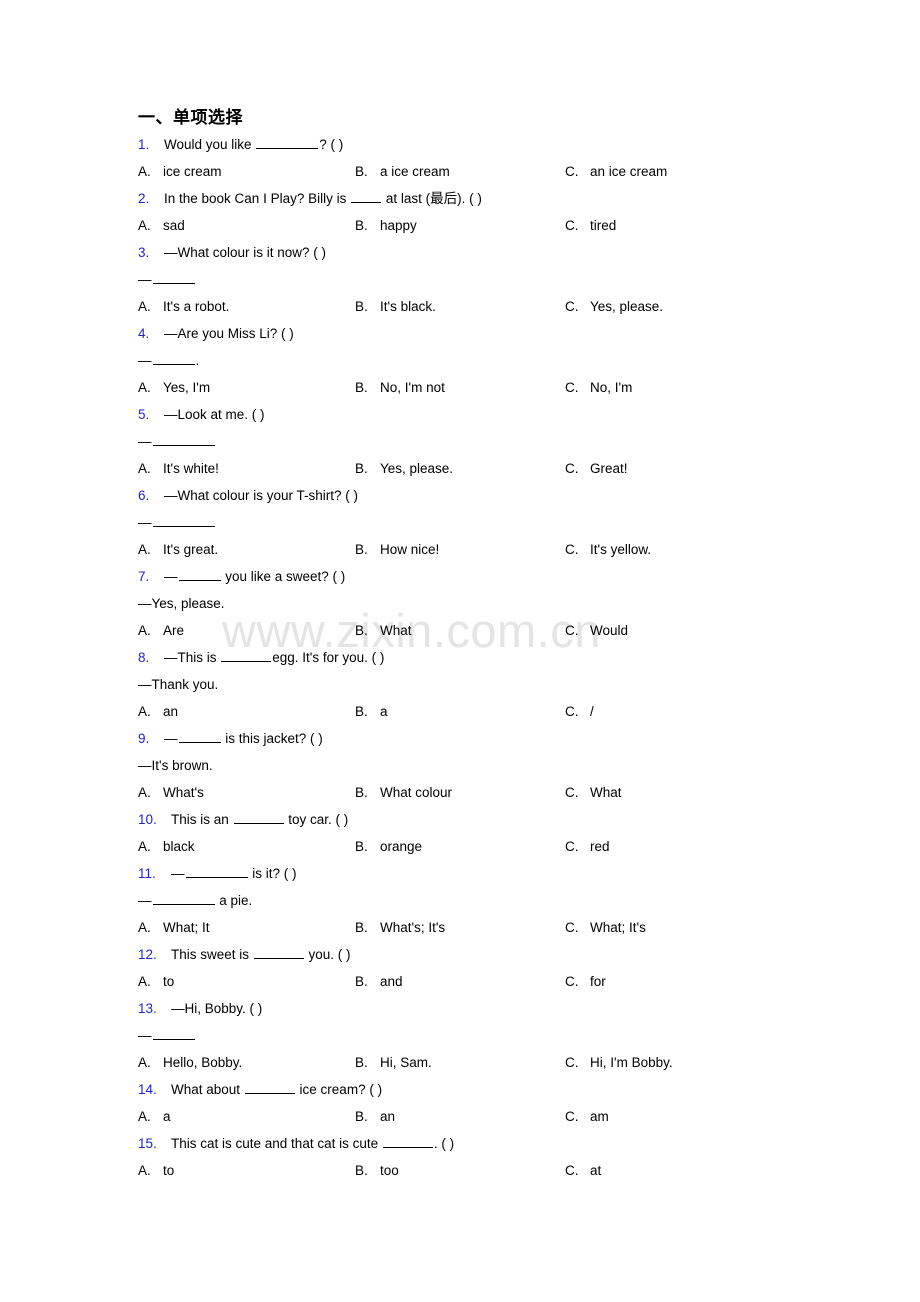 Image resolution: width=920 pixels, height=1302 pixels. Describe the element at coordinates (174, 630) in the screenshot. I see `option-text: Are` at that location.